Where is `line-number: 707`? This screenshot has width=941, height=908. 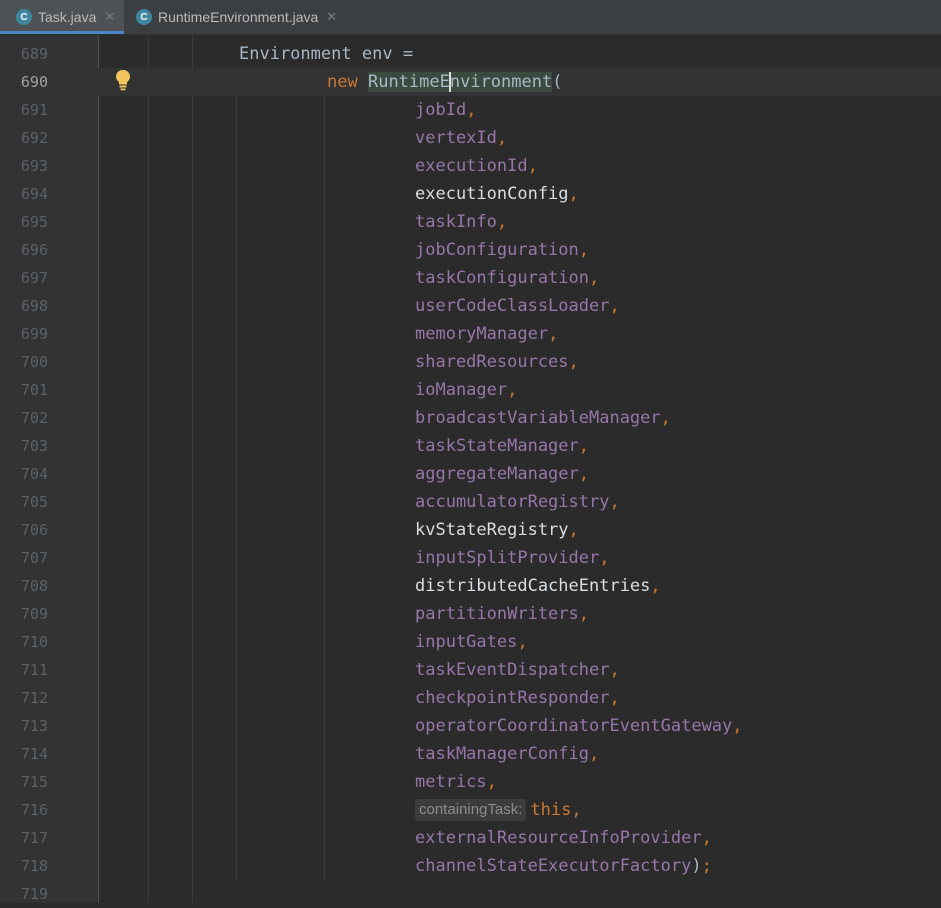
line-number: 707 is located at coordinates (34, 558).